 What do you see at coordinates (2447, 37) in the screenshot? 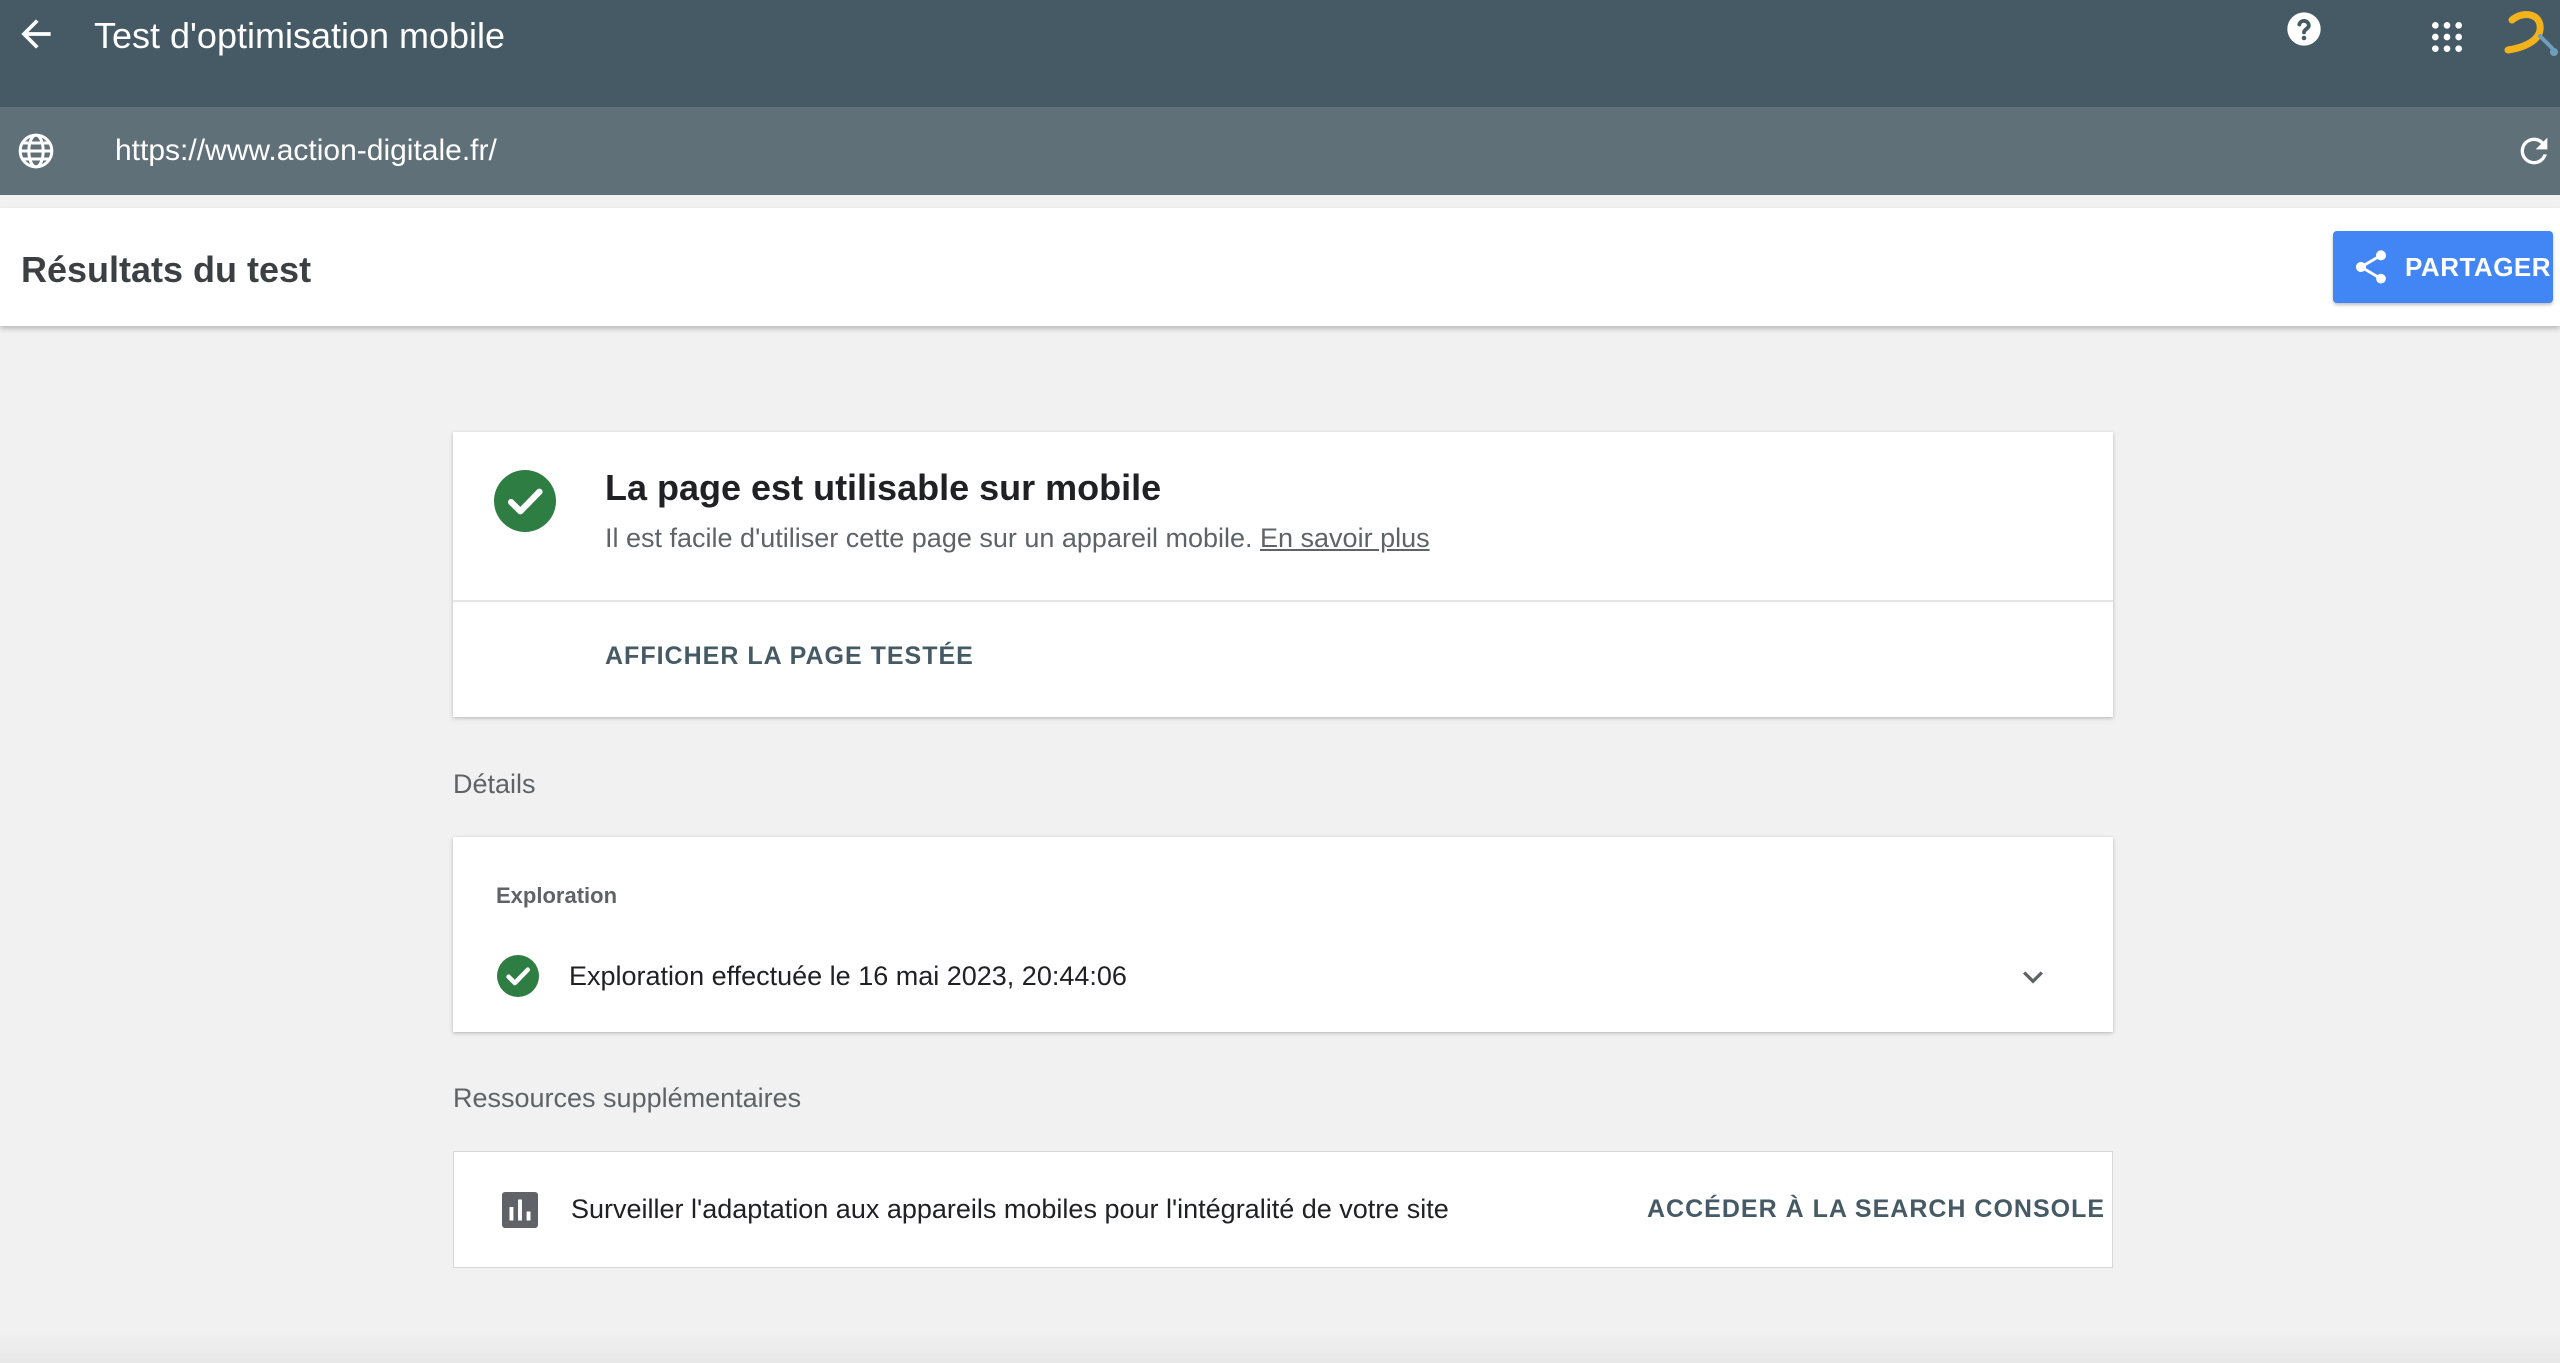
I see `apps-grid-icon` at bounding box center [2447, 37].